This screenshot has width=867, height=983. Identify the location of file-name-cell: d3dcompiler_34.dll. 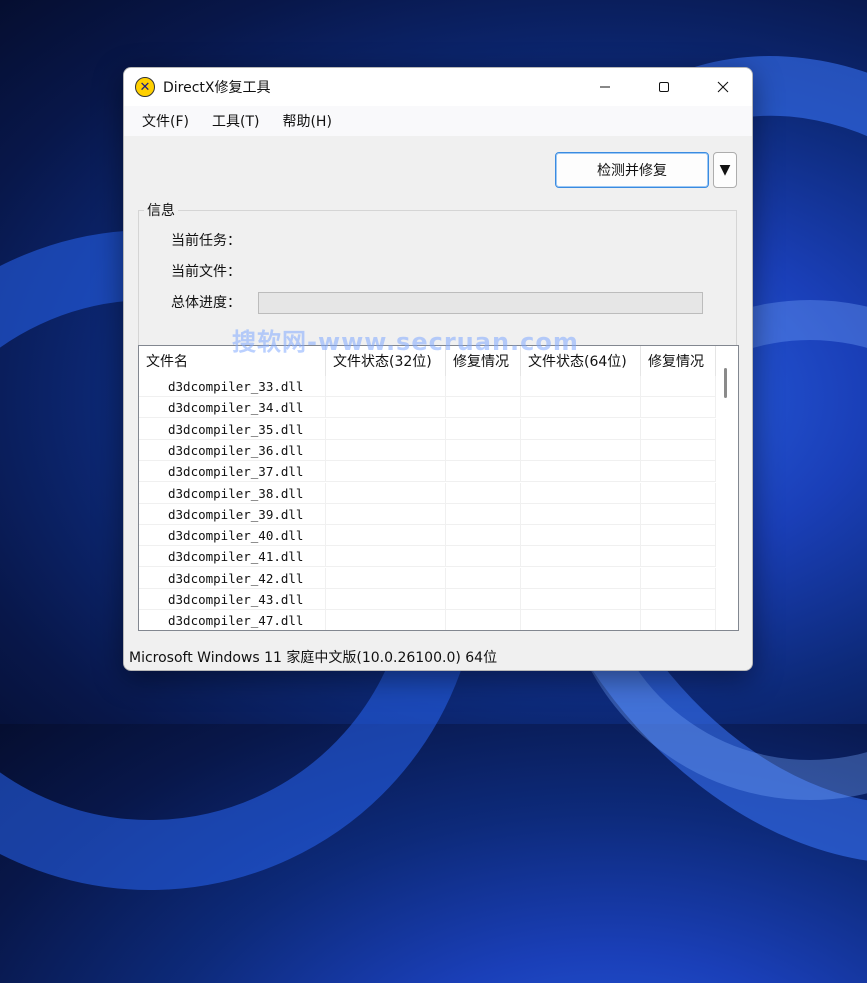
(232, 408).